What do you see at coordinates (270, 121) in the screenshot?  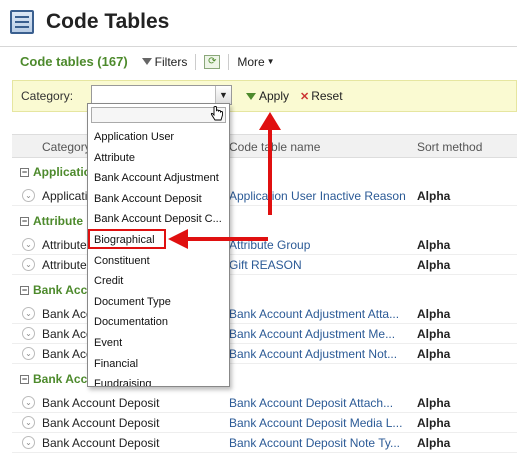 I see `annotation-arrowhead-up` at bounding box center [270, 121].